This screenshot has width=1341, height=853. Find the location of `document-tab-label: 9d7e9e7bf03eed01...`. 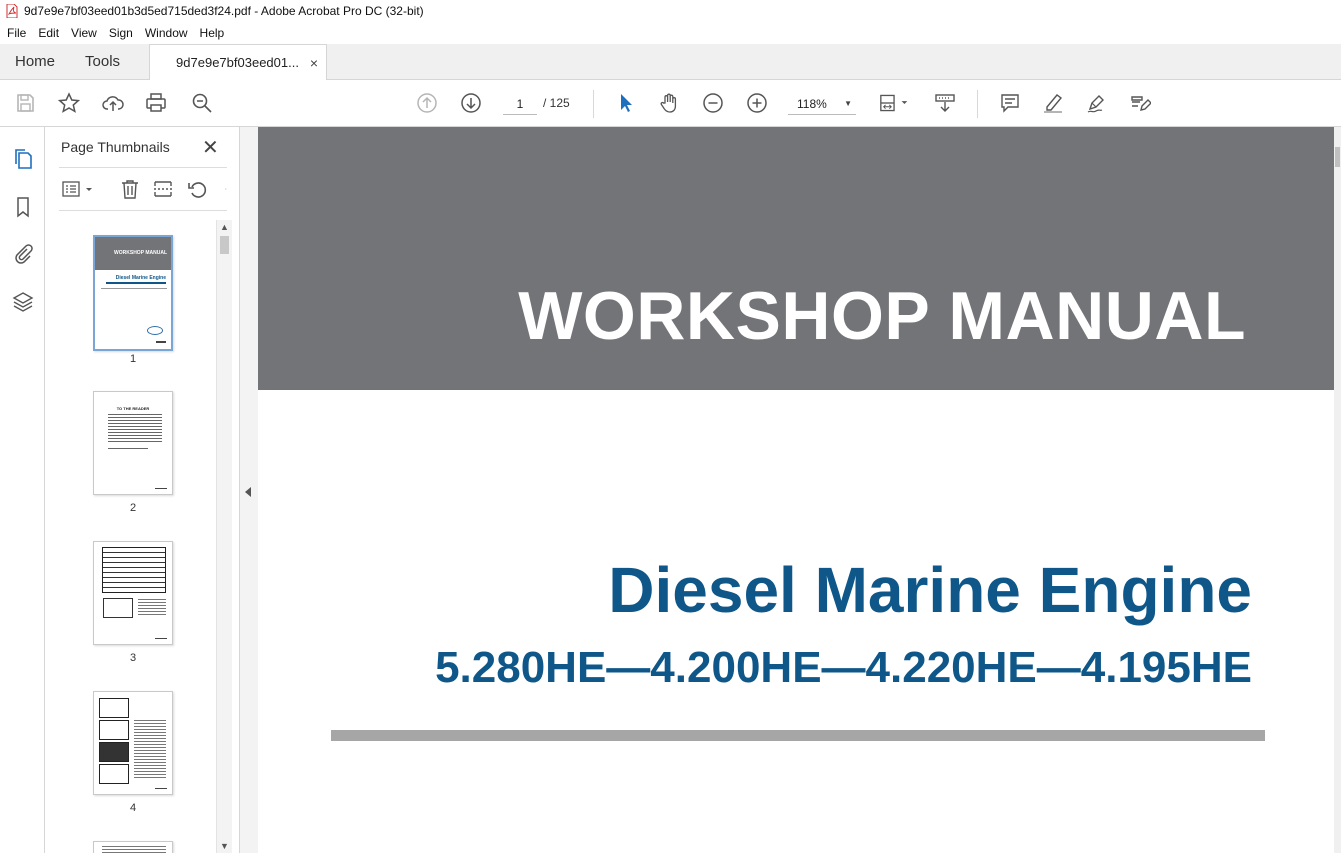

document-tab-label: 9d7e9e7bf03eed01... is located at coordinates (237, 62).